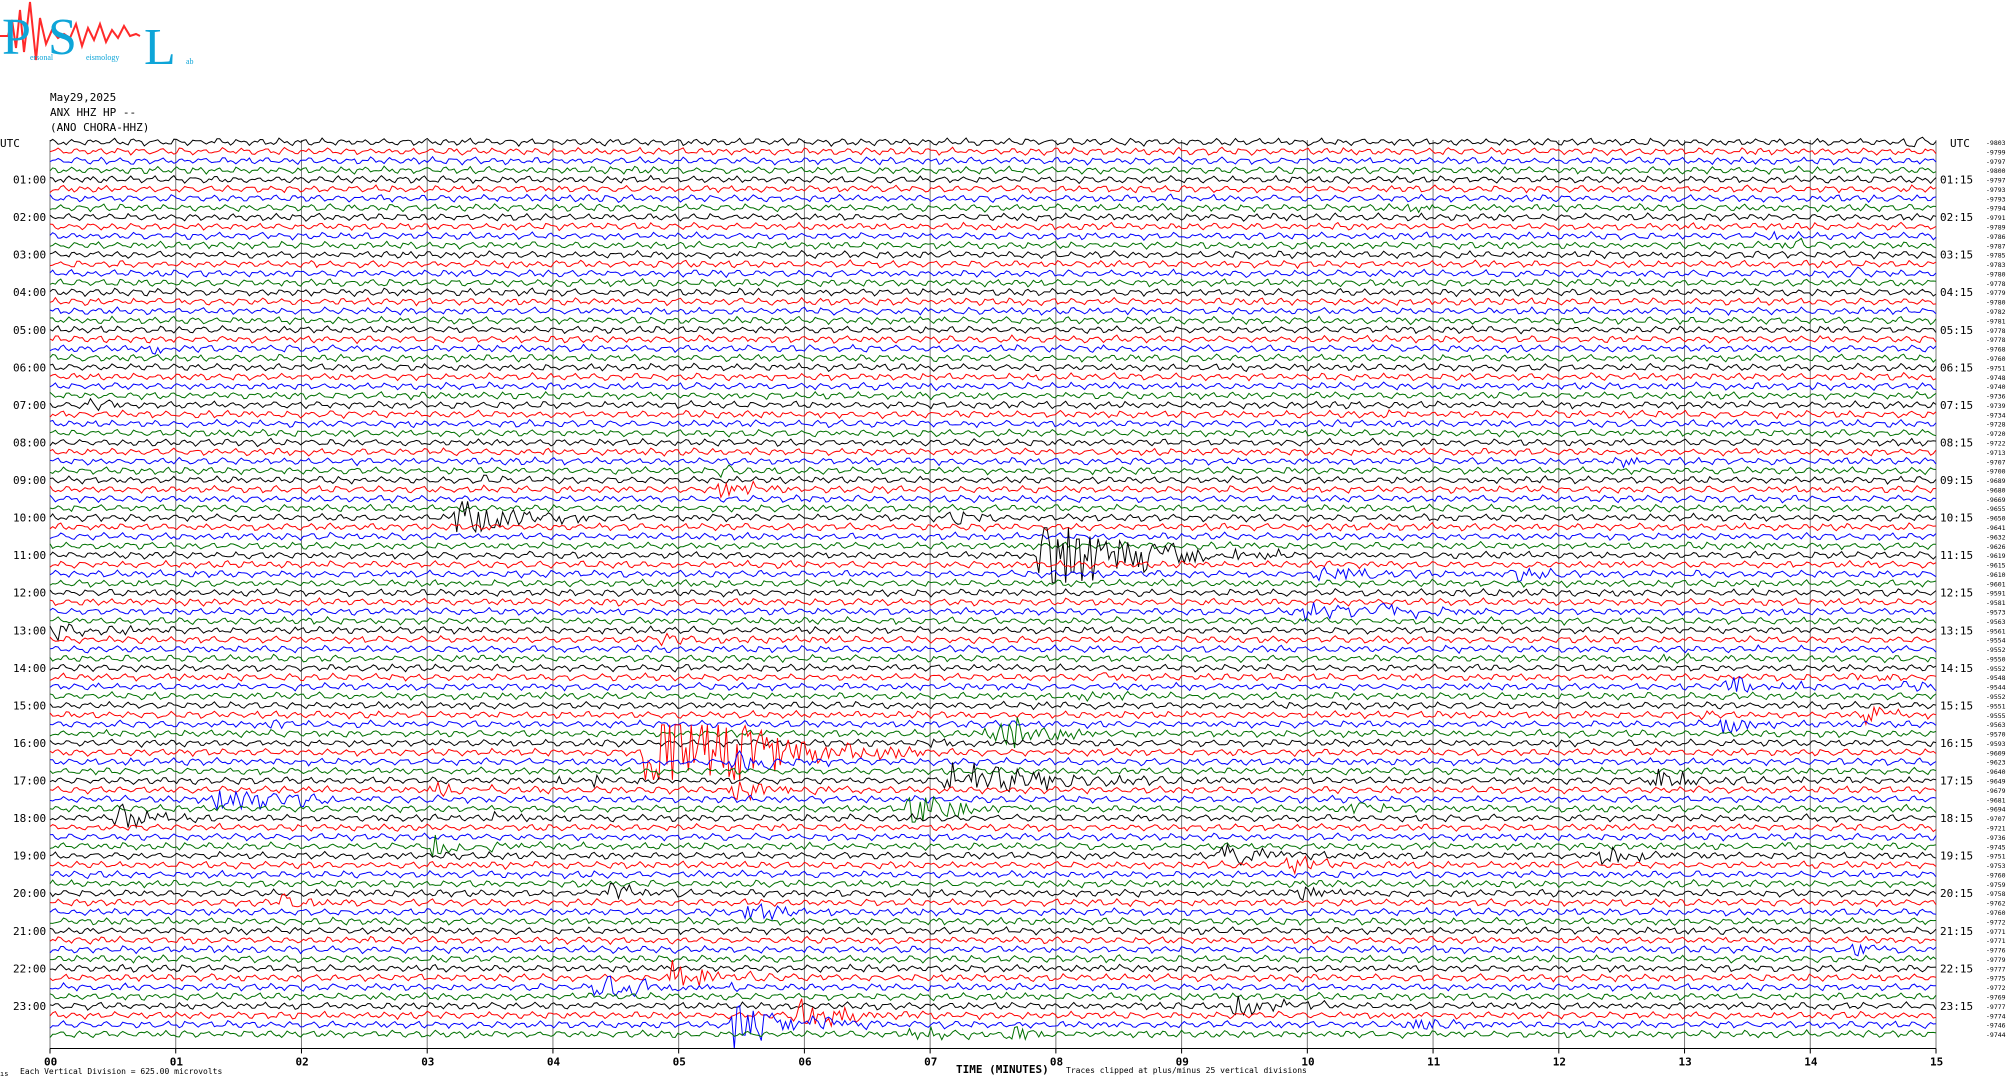 The height and width of the screenshot is (1080, 2010). Describe the element at coordinates (1002, 1069) in the screenshot. I see `x-axis-title: TIME (MINUTES)` at that location.